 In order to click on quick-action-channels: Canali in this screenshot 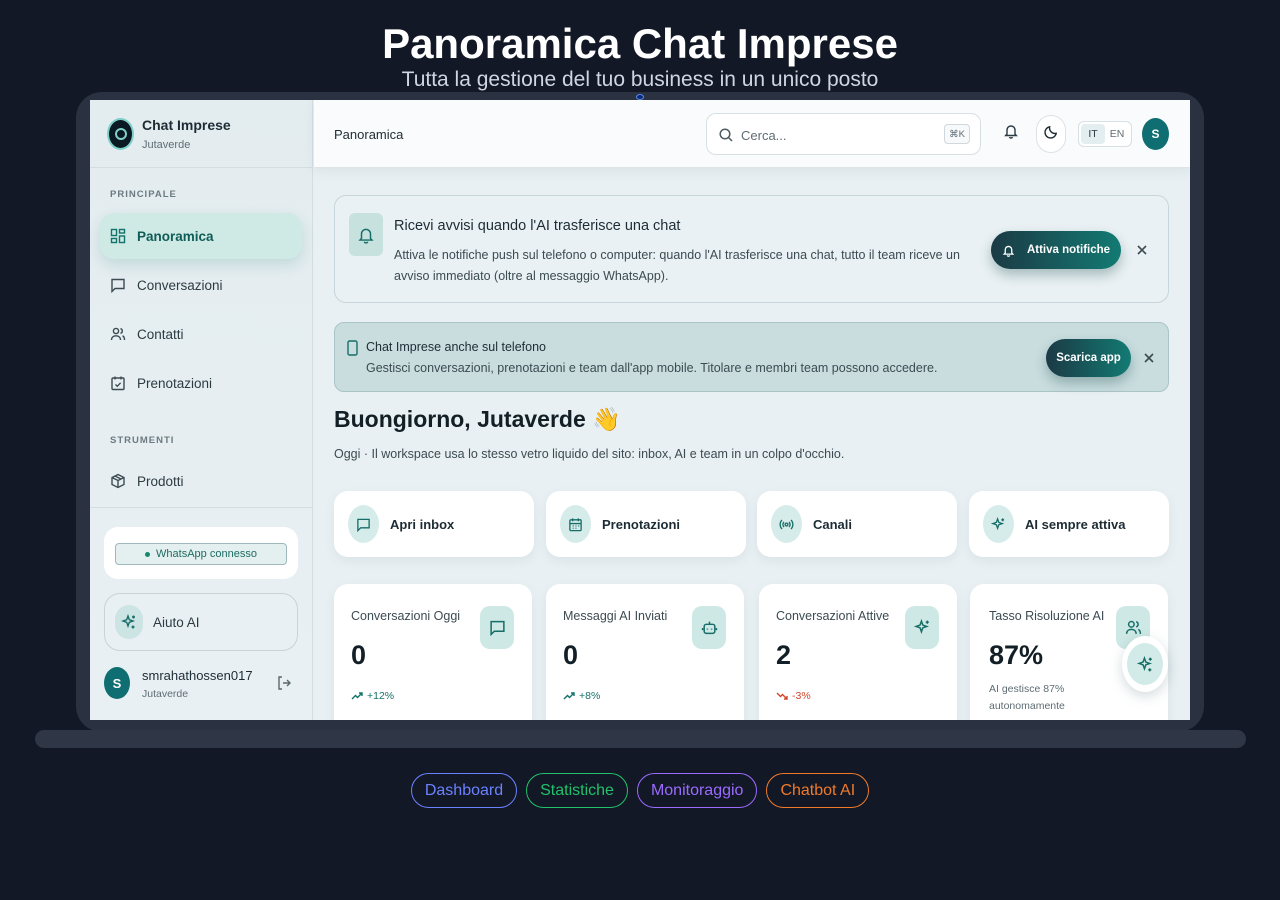, I will do `click(857, 524)`.